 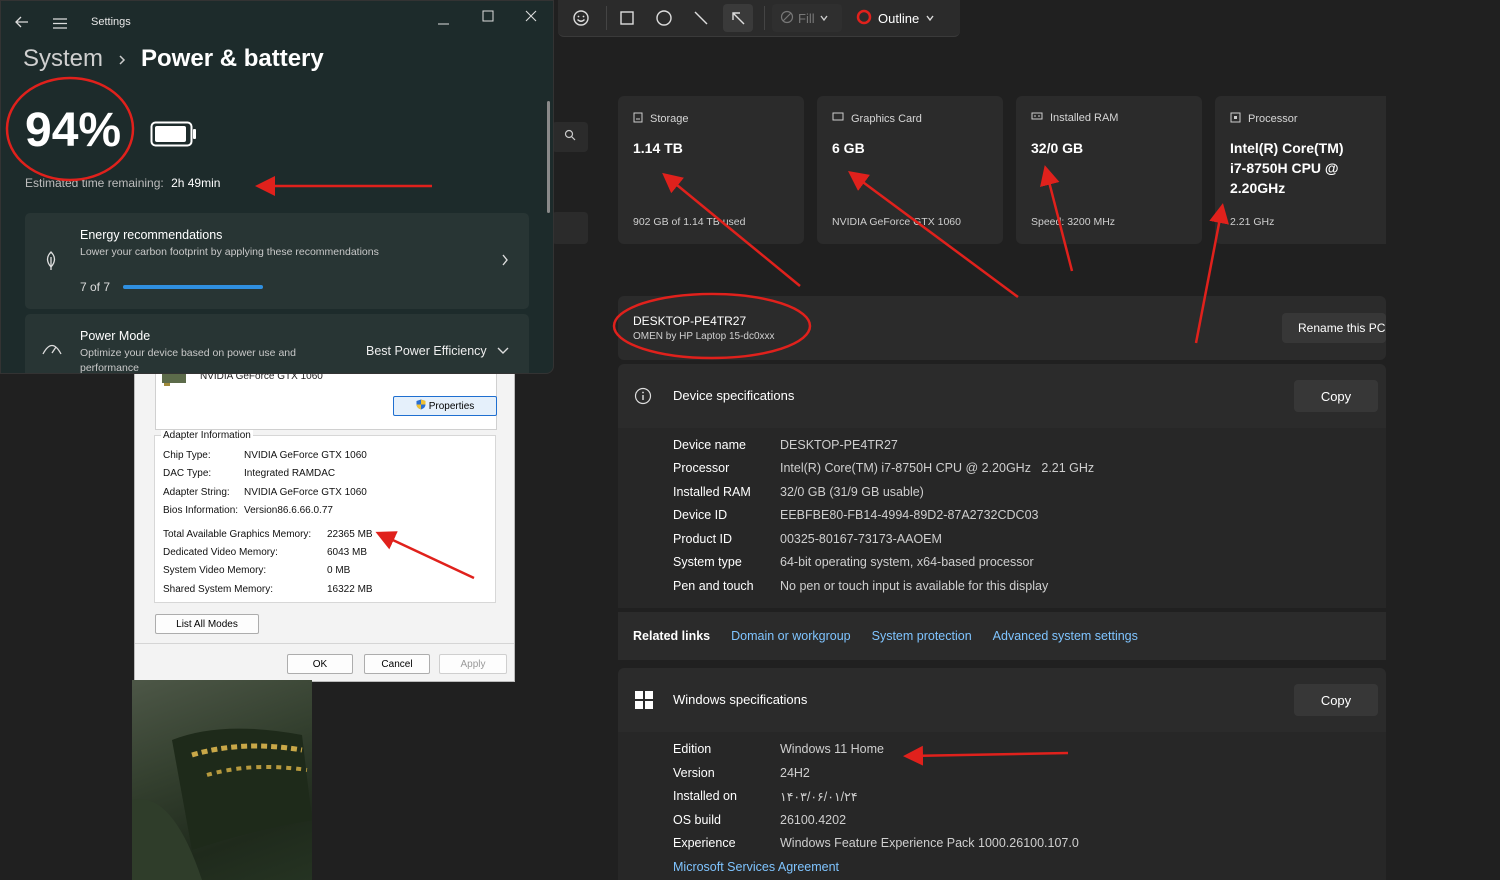 What do you see at coordinates (690, 321) in the screenshot?
I see `device-name: DESKTOP-PE4TR27` at bounding box center [690, 321].